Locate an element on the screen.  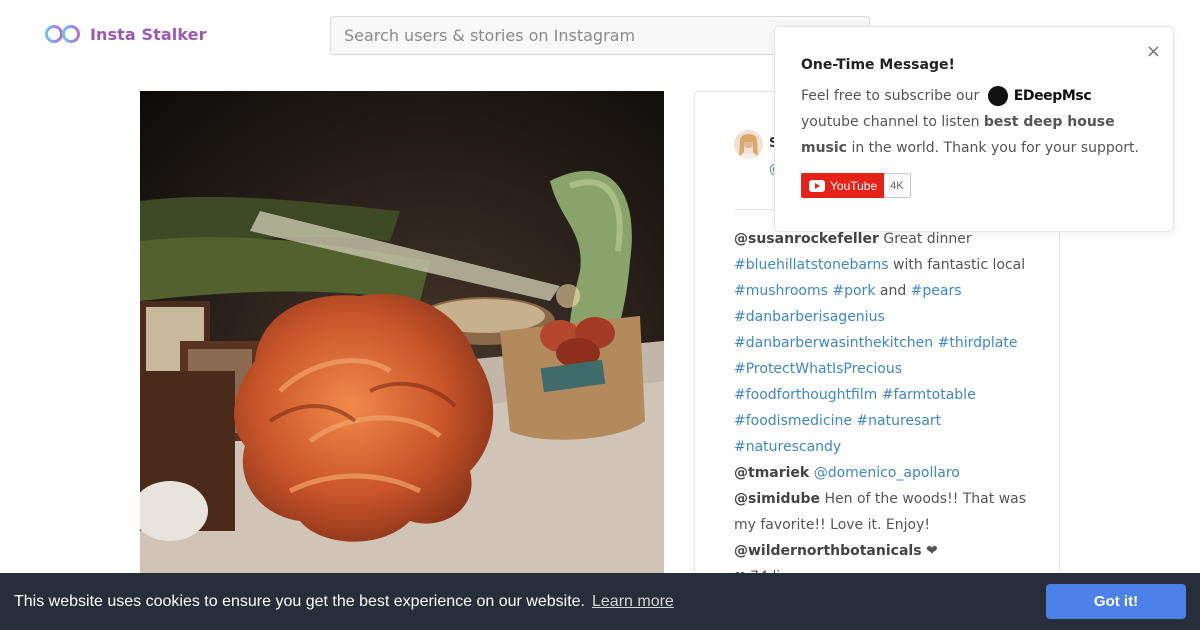
hashtag-link: #ProtectWhatIsPrecious is located at coordinates (818, 369).